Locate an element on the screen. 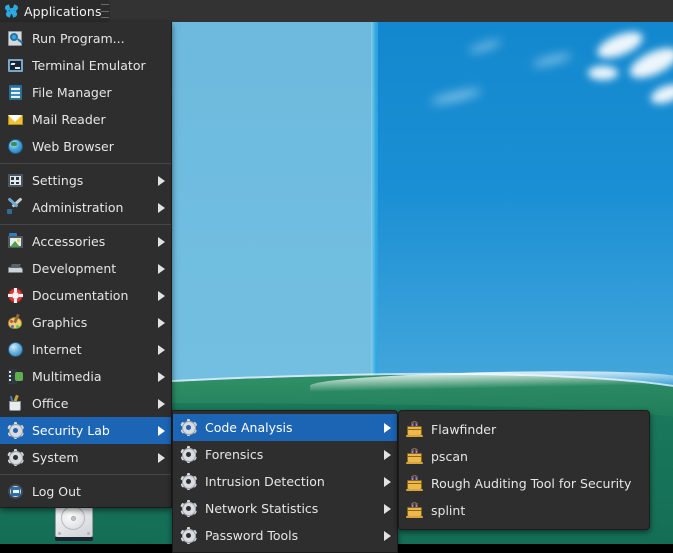  hard-drive-hub is located at coordinates (73, 518).